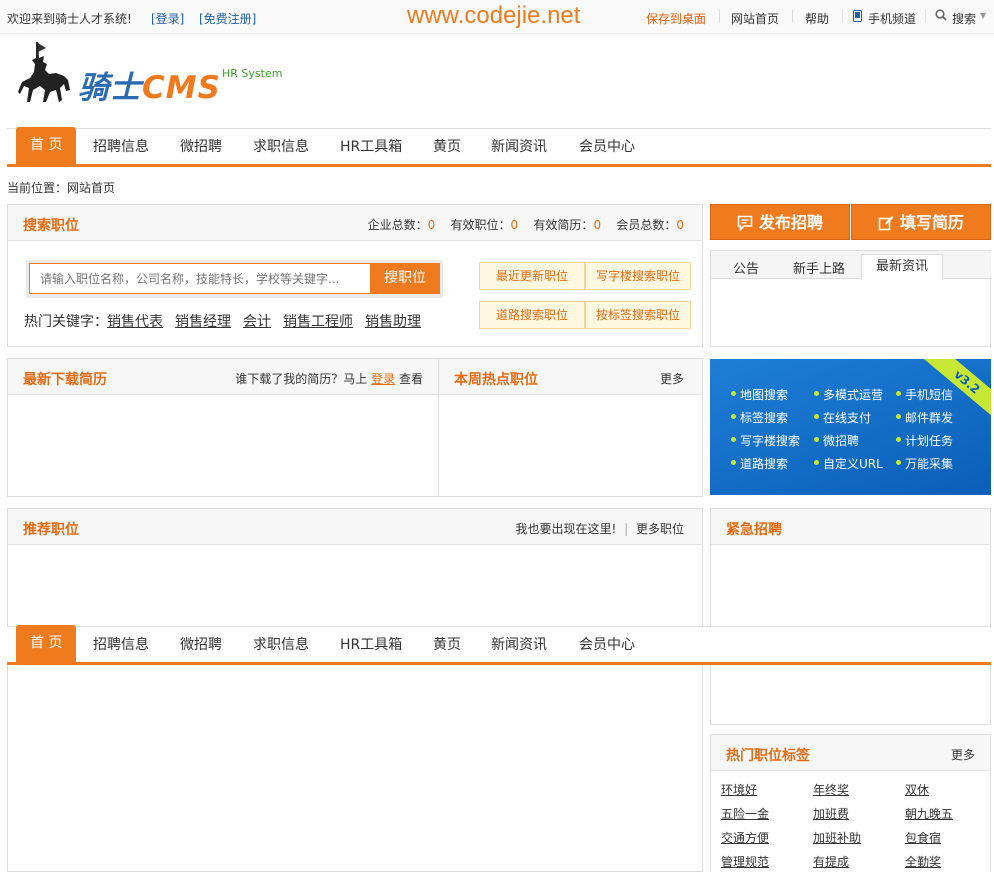  What do you see at coordinates (638, 276) in the screenshot?
I see `office-search-button: 写字楼搜索职位` at bounding box center [638, 276].